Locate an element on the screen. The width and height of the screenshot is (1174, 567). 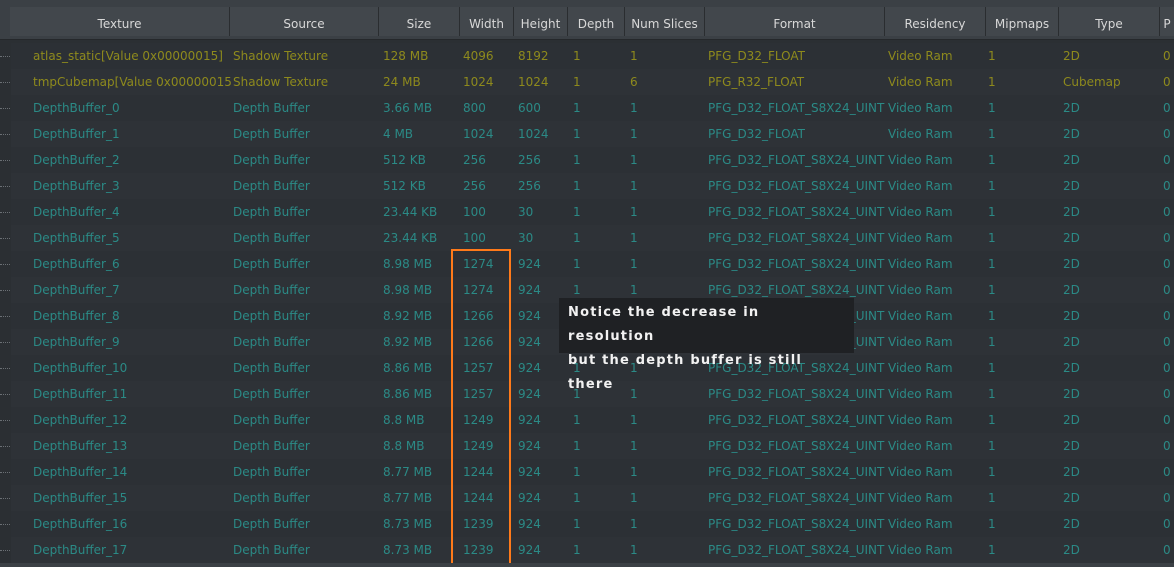
cell-texture: DepthBuffer_15 is located at coordinates (80, 498).